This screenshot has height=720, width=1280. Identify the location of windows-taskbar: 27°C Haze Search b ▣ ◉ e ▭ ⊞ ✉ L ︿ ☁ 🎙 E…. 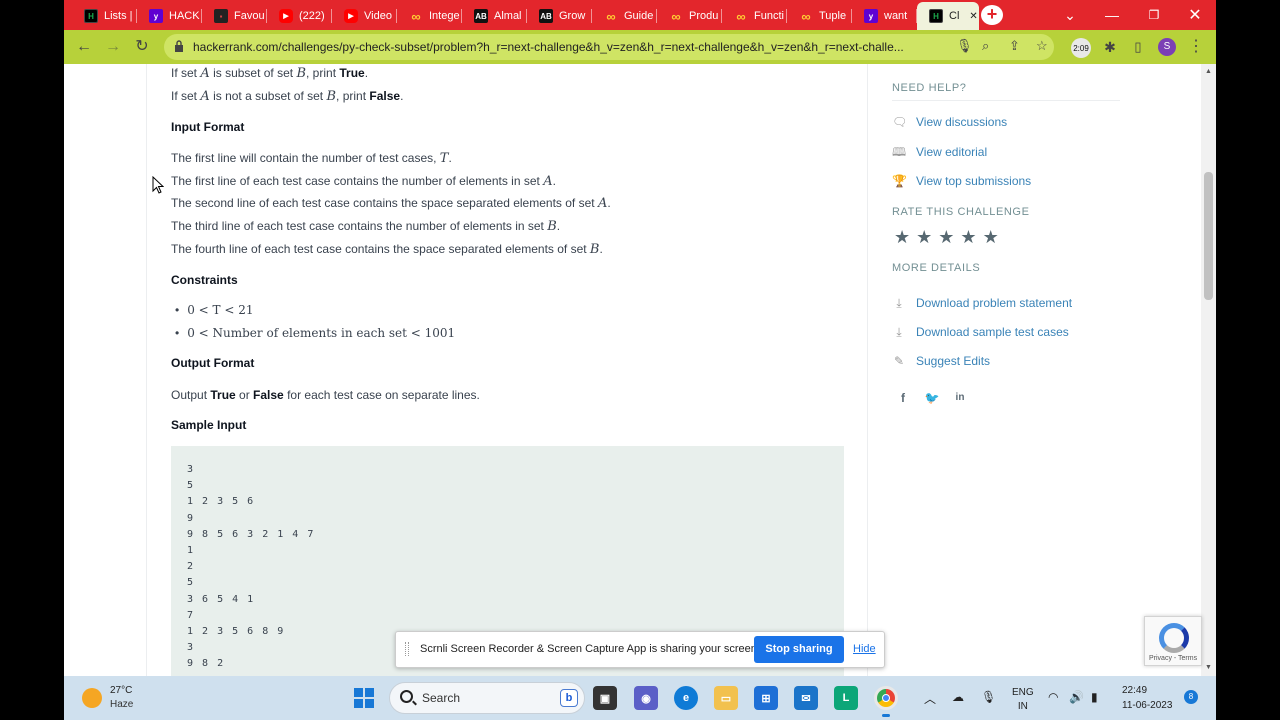
(640, 698).